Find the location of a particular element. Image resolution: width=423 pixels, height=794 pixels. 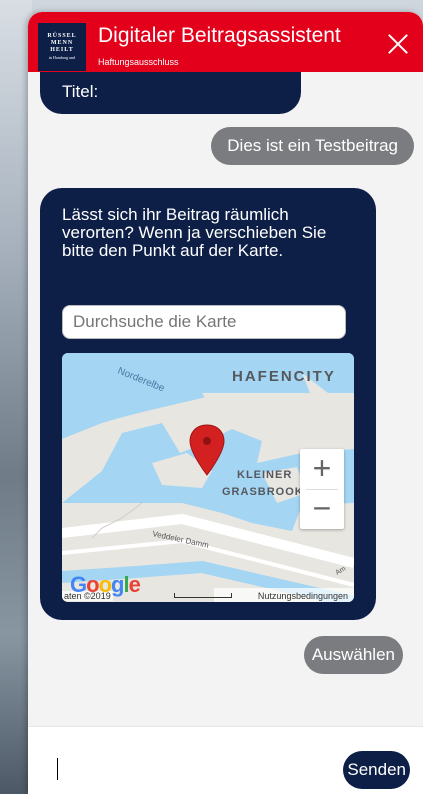

close-icon is located at coordinates (398, 43).